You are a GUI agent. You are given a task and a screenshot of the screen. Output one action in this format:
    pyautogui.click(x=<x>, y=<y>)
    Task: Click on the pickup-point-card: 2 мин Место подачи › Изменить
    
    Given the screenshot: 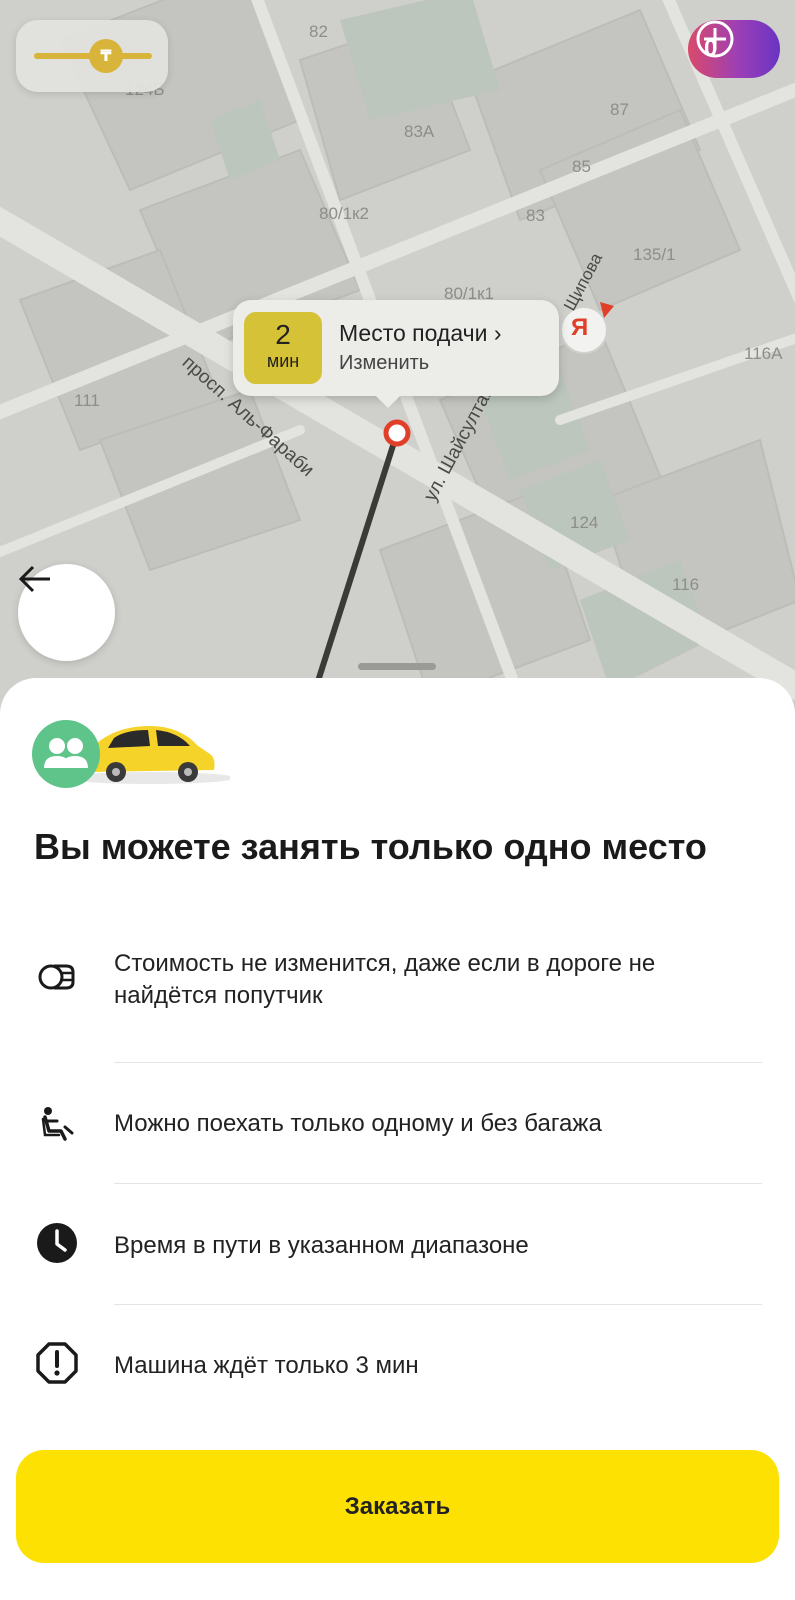 What is the action you would take?
    pyautogui.click(x=396, y=354)
    